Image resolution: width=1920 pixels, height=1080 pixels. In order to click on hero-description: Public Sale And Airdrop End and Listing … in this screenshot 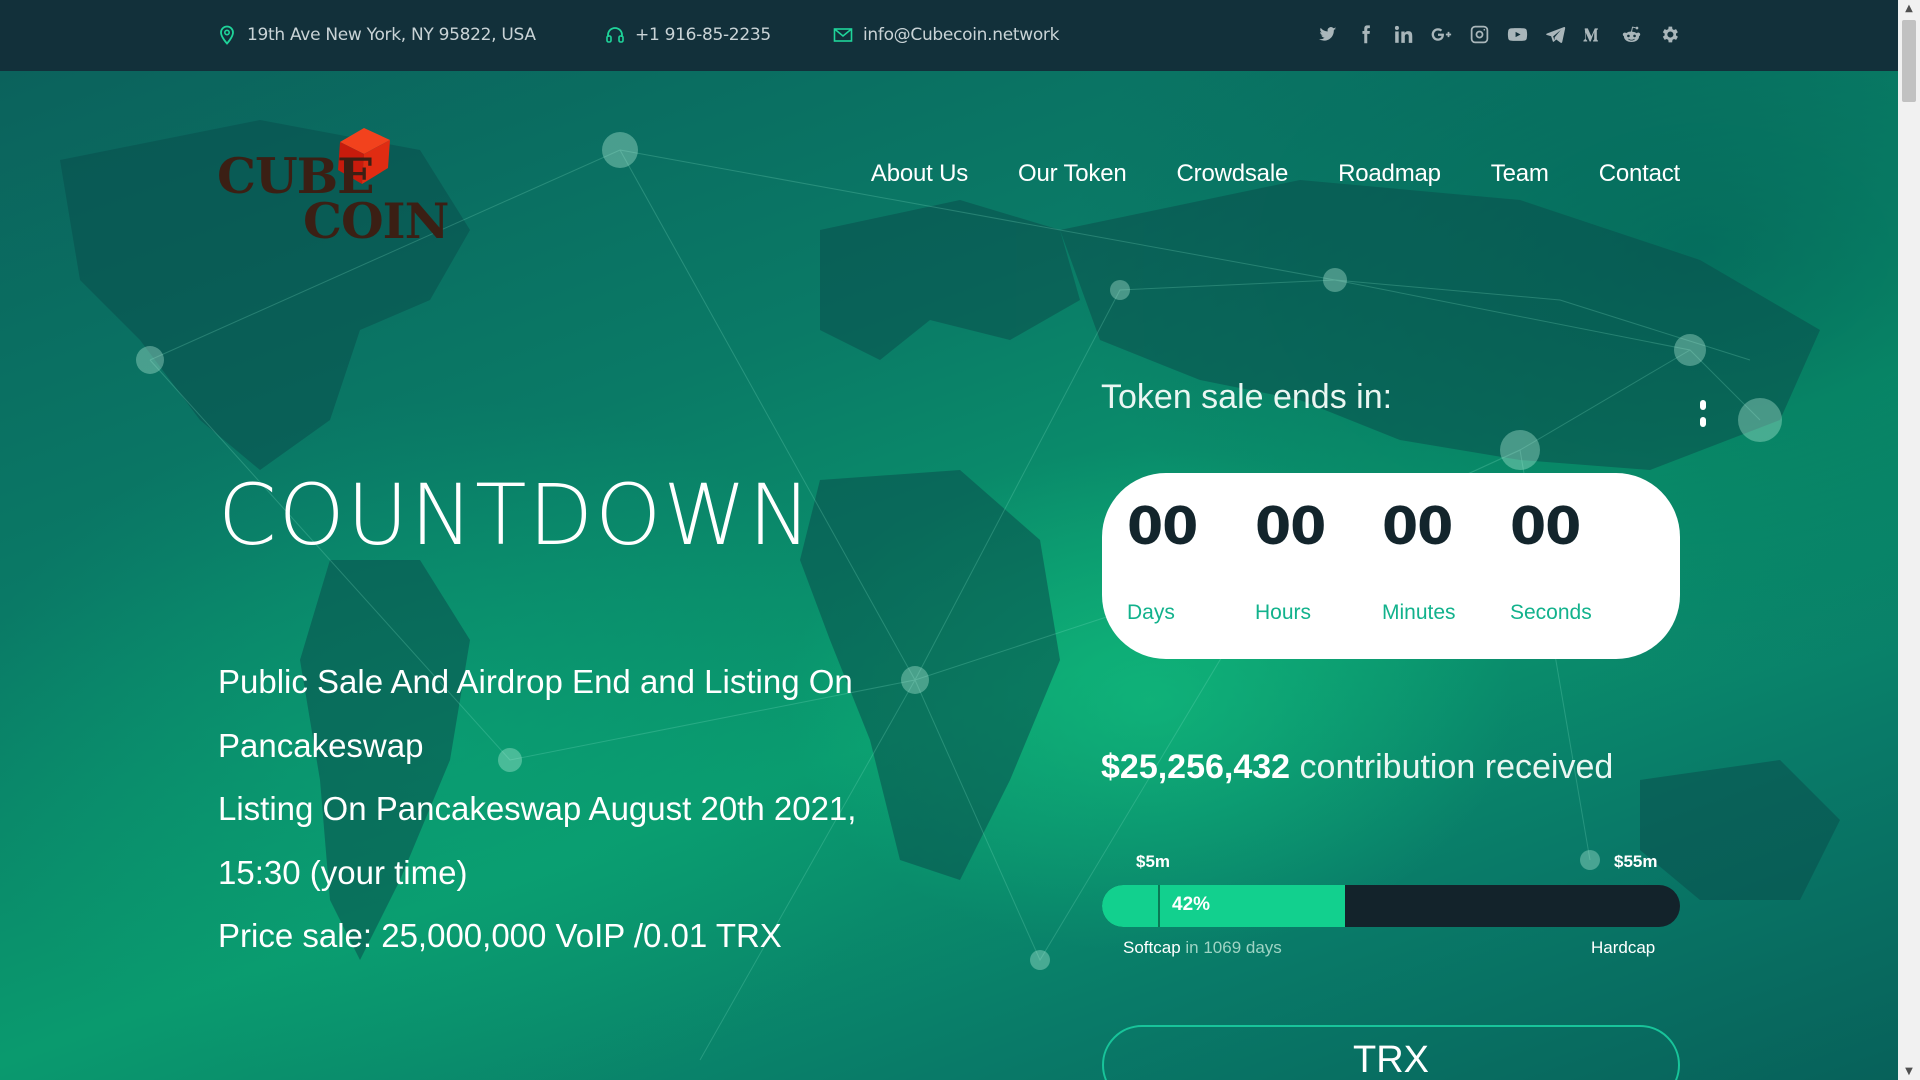, I will do `click(568, 809)`.